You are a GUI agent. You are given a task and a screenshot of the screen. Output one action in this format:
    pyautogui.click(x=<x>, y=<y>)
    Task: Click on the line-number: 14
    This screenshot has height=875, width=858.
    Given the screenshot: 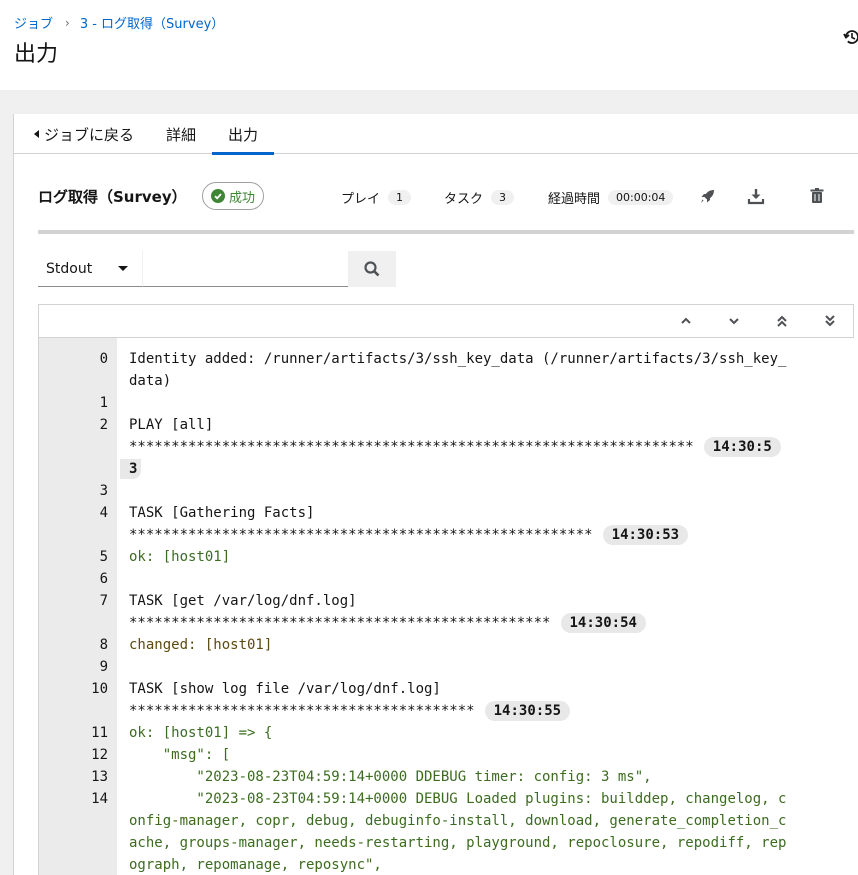 What is the action you would take?
    pyautogui.click(x=99, y=799)
    